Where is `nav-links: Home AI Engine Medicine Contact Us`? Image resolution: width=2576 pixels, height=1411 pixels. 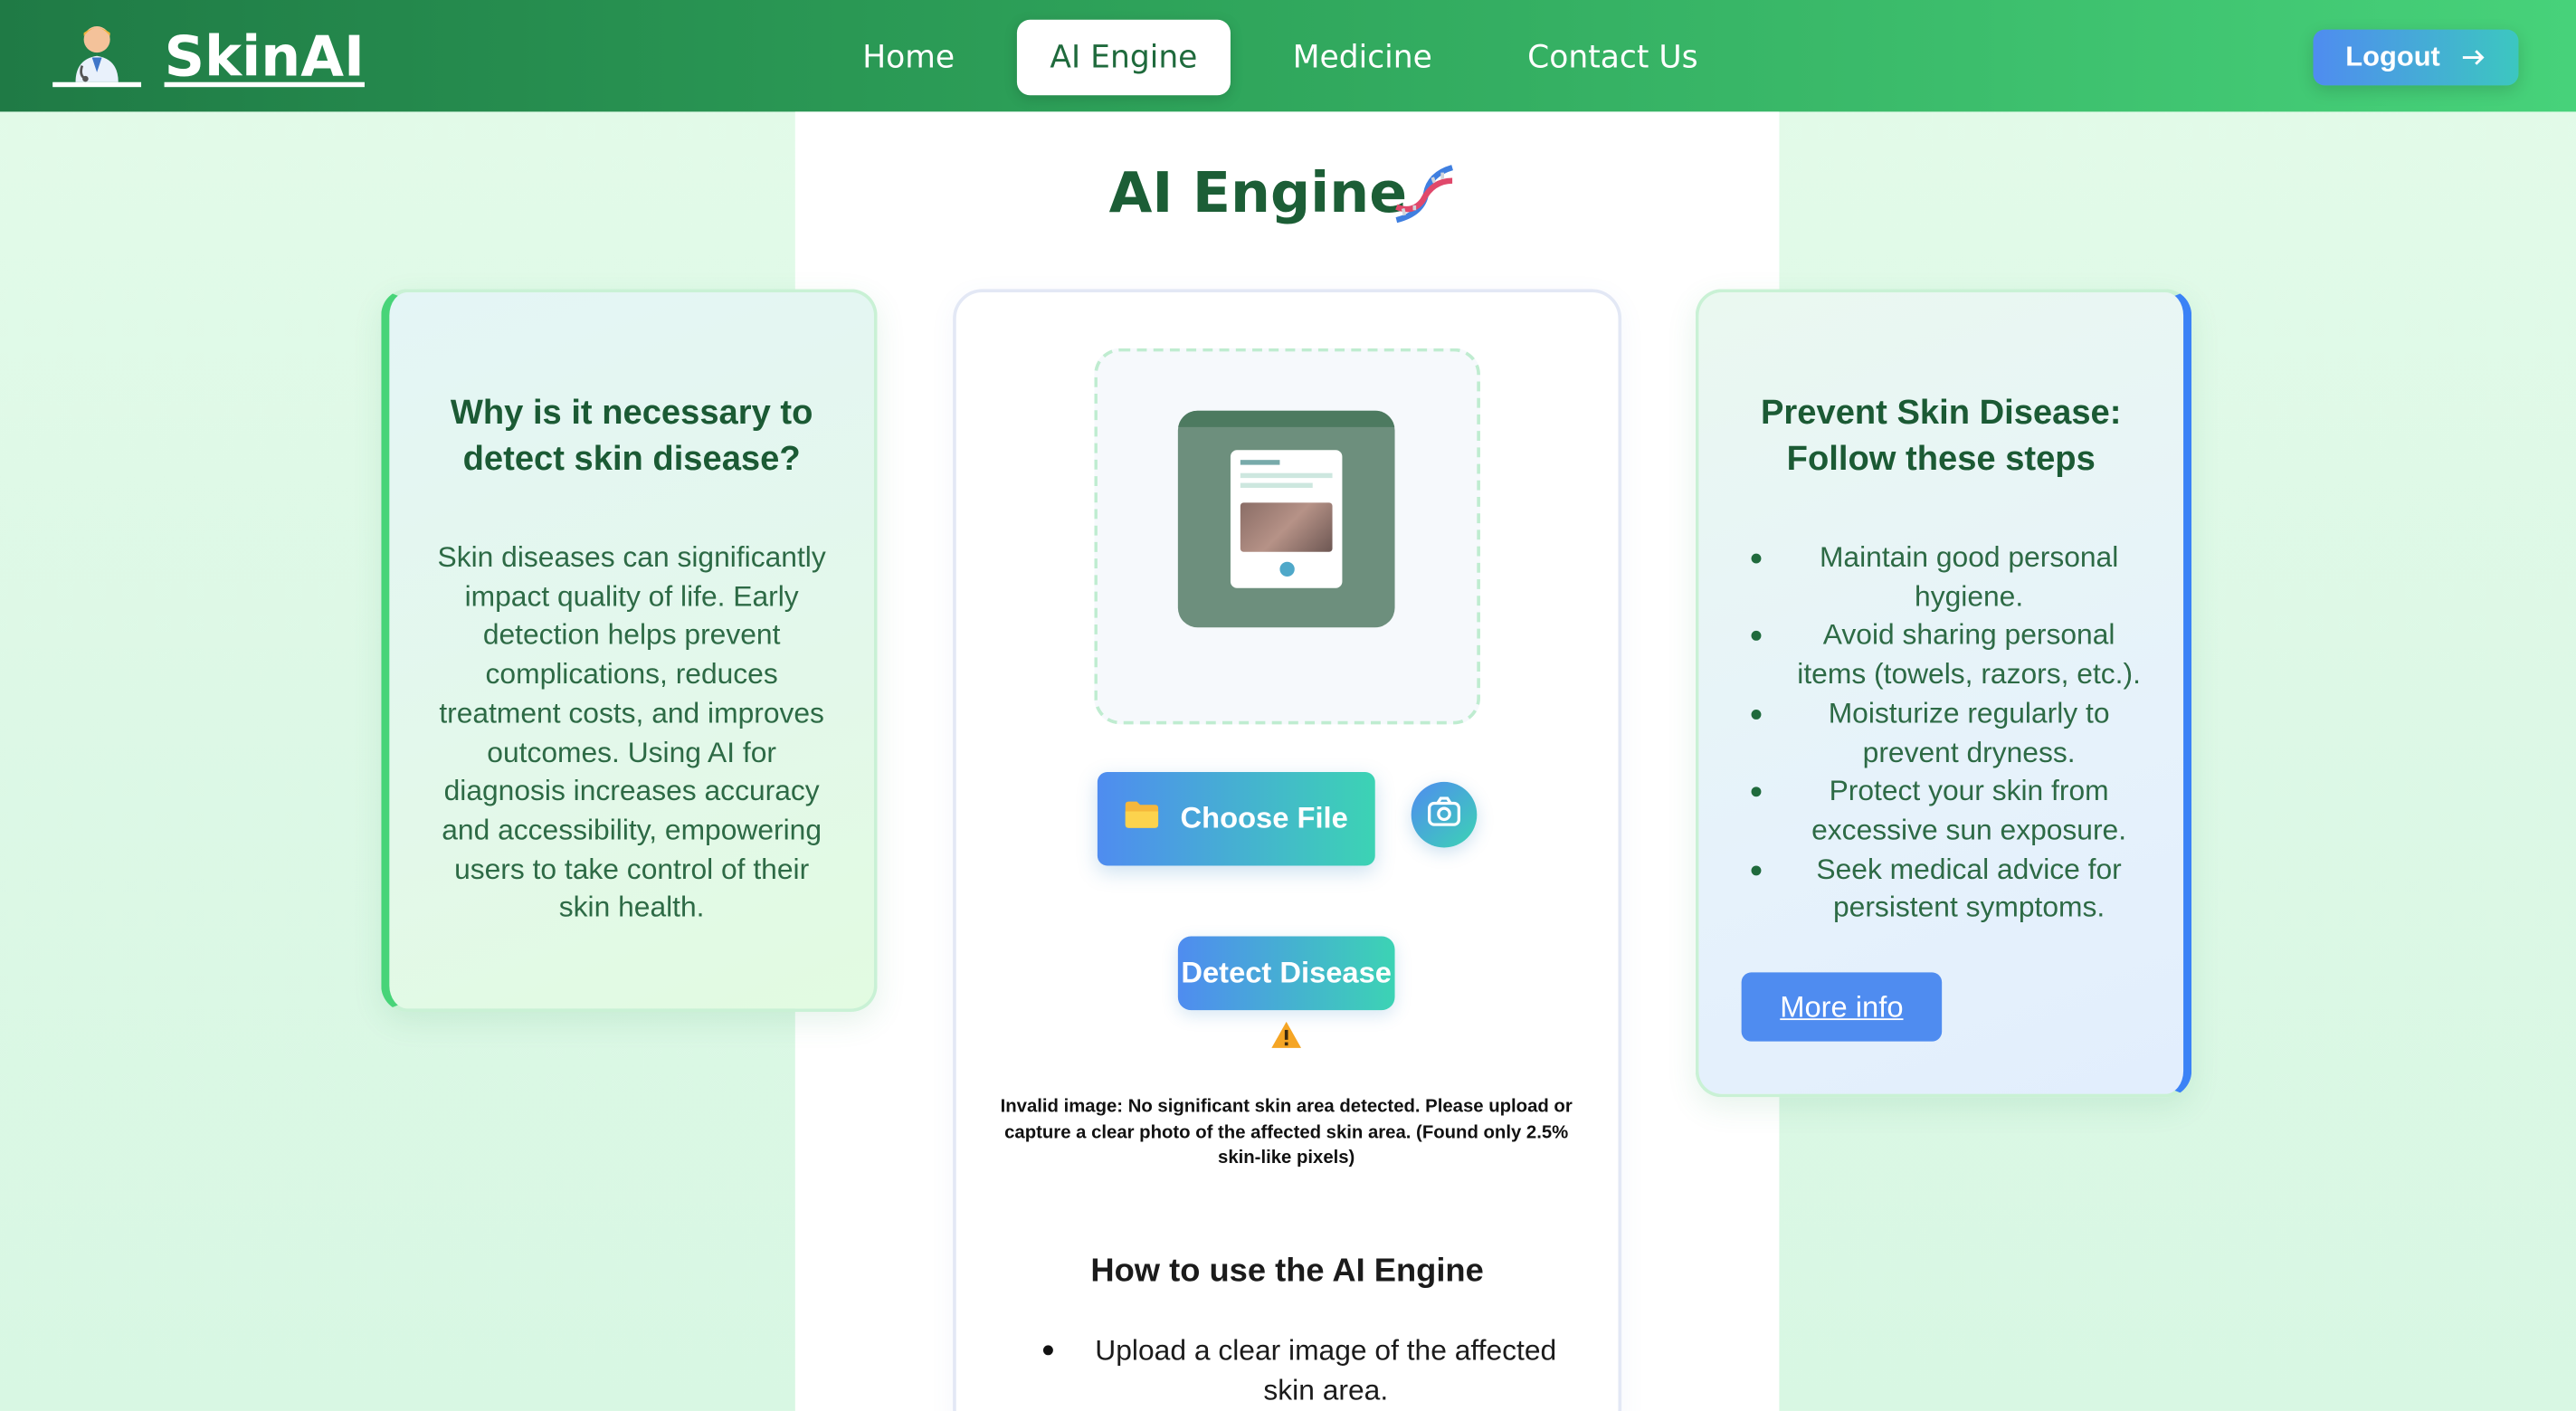 nav-links: Home AI Engine Medicine Contact Us is located at coordinates (1295, 57).